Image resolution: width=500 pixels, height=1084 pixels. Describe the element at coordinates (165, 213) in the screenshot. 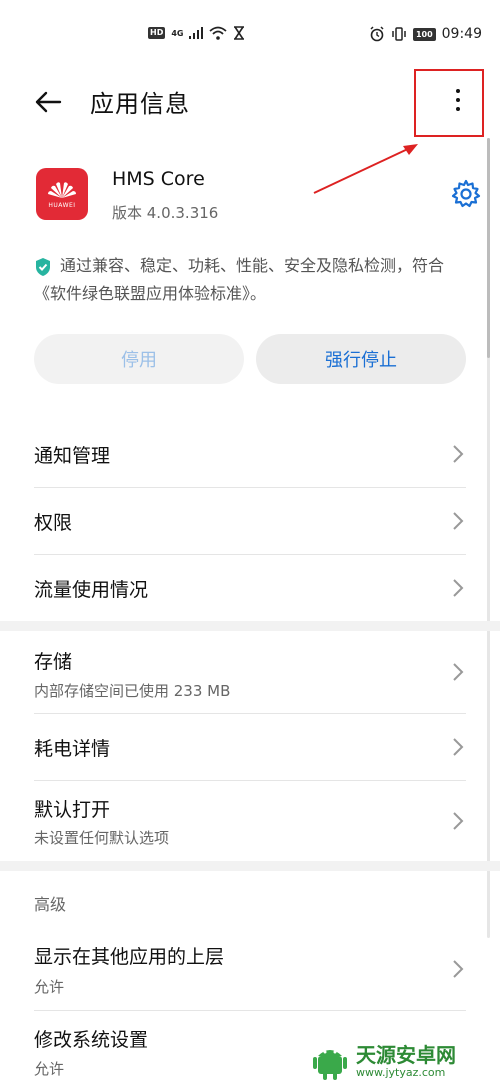

I see `app-version: 版本 4.0.3.316` at that location.